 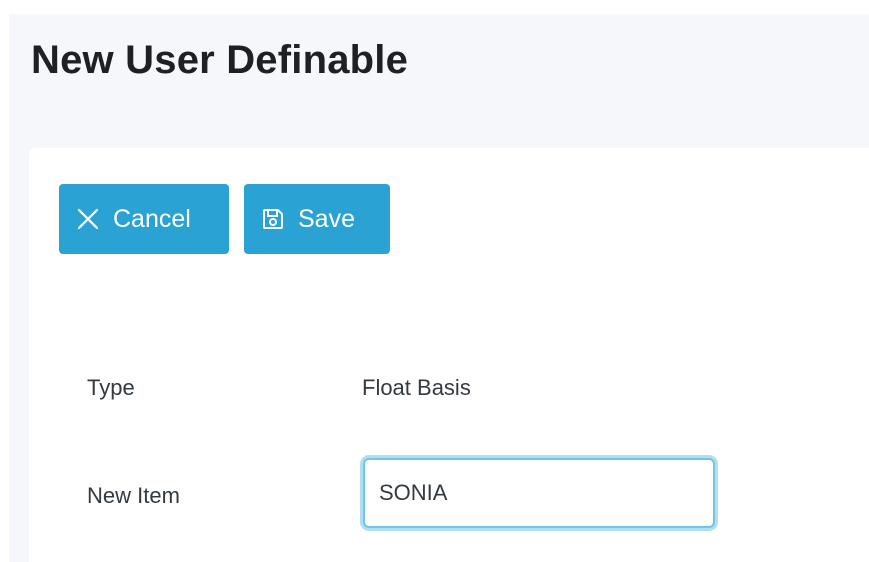 What do you see at coordinates (273, 219) in the screenshot?
I see `save-floppy-icon` at bounding box center [273, 219].